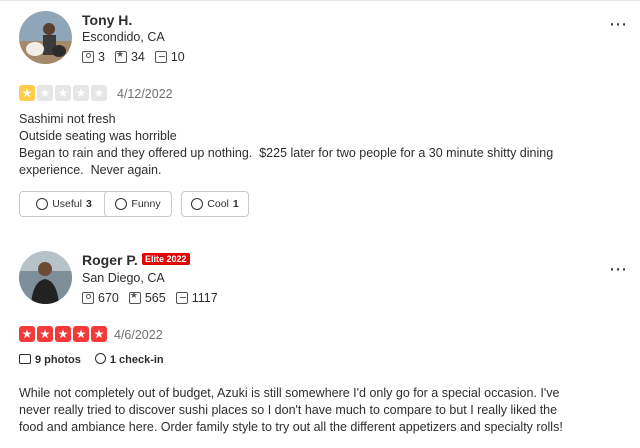 This screenshot has height=448, width=640. What do you see at coordinates (42, 204) in the screenshot?
I see `lightbulb-icon` at bounding box center [42, 204].